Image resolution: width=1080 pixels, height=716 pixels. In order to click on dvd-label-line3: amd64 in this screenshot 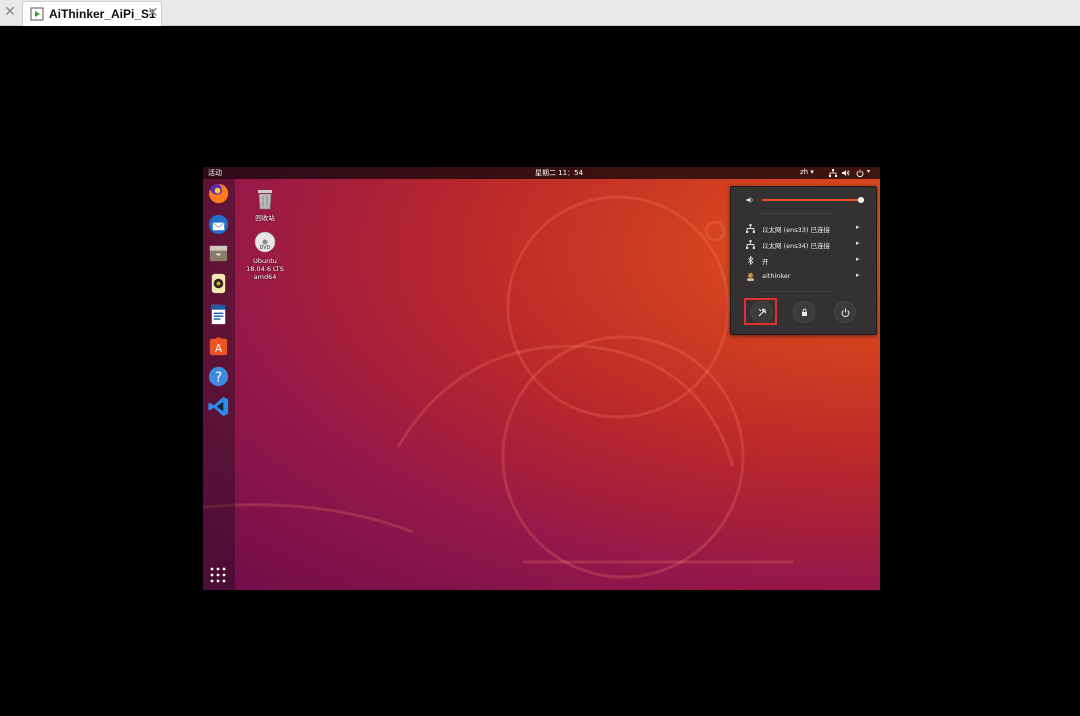, I will do `click(265, 277)`.